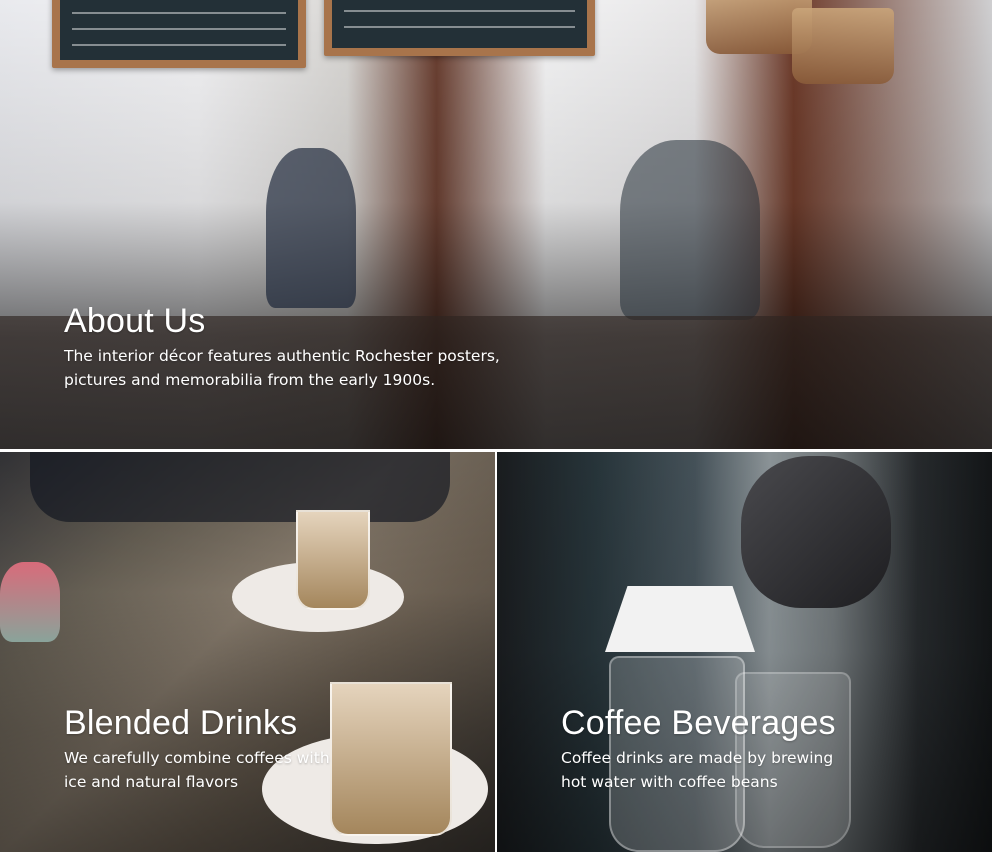 This screenshot has width=992, height=852. I want to click on pendant-lamp, so click(843, 46).